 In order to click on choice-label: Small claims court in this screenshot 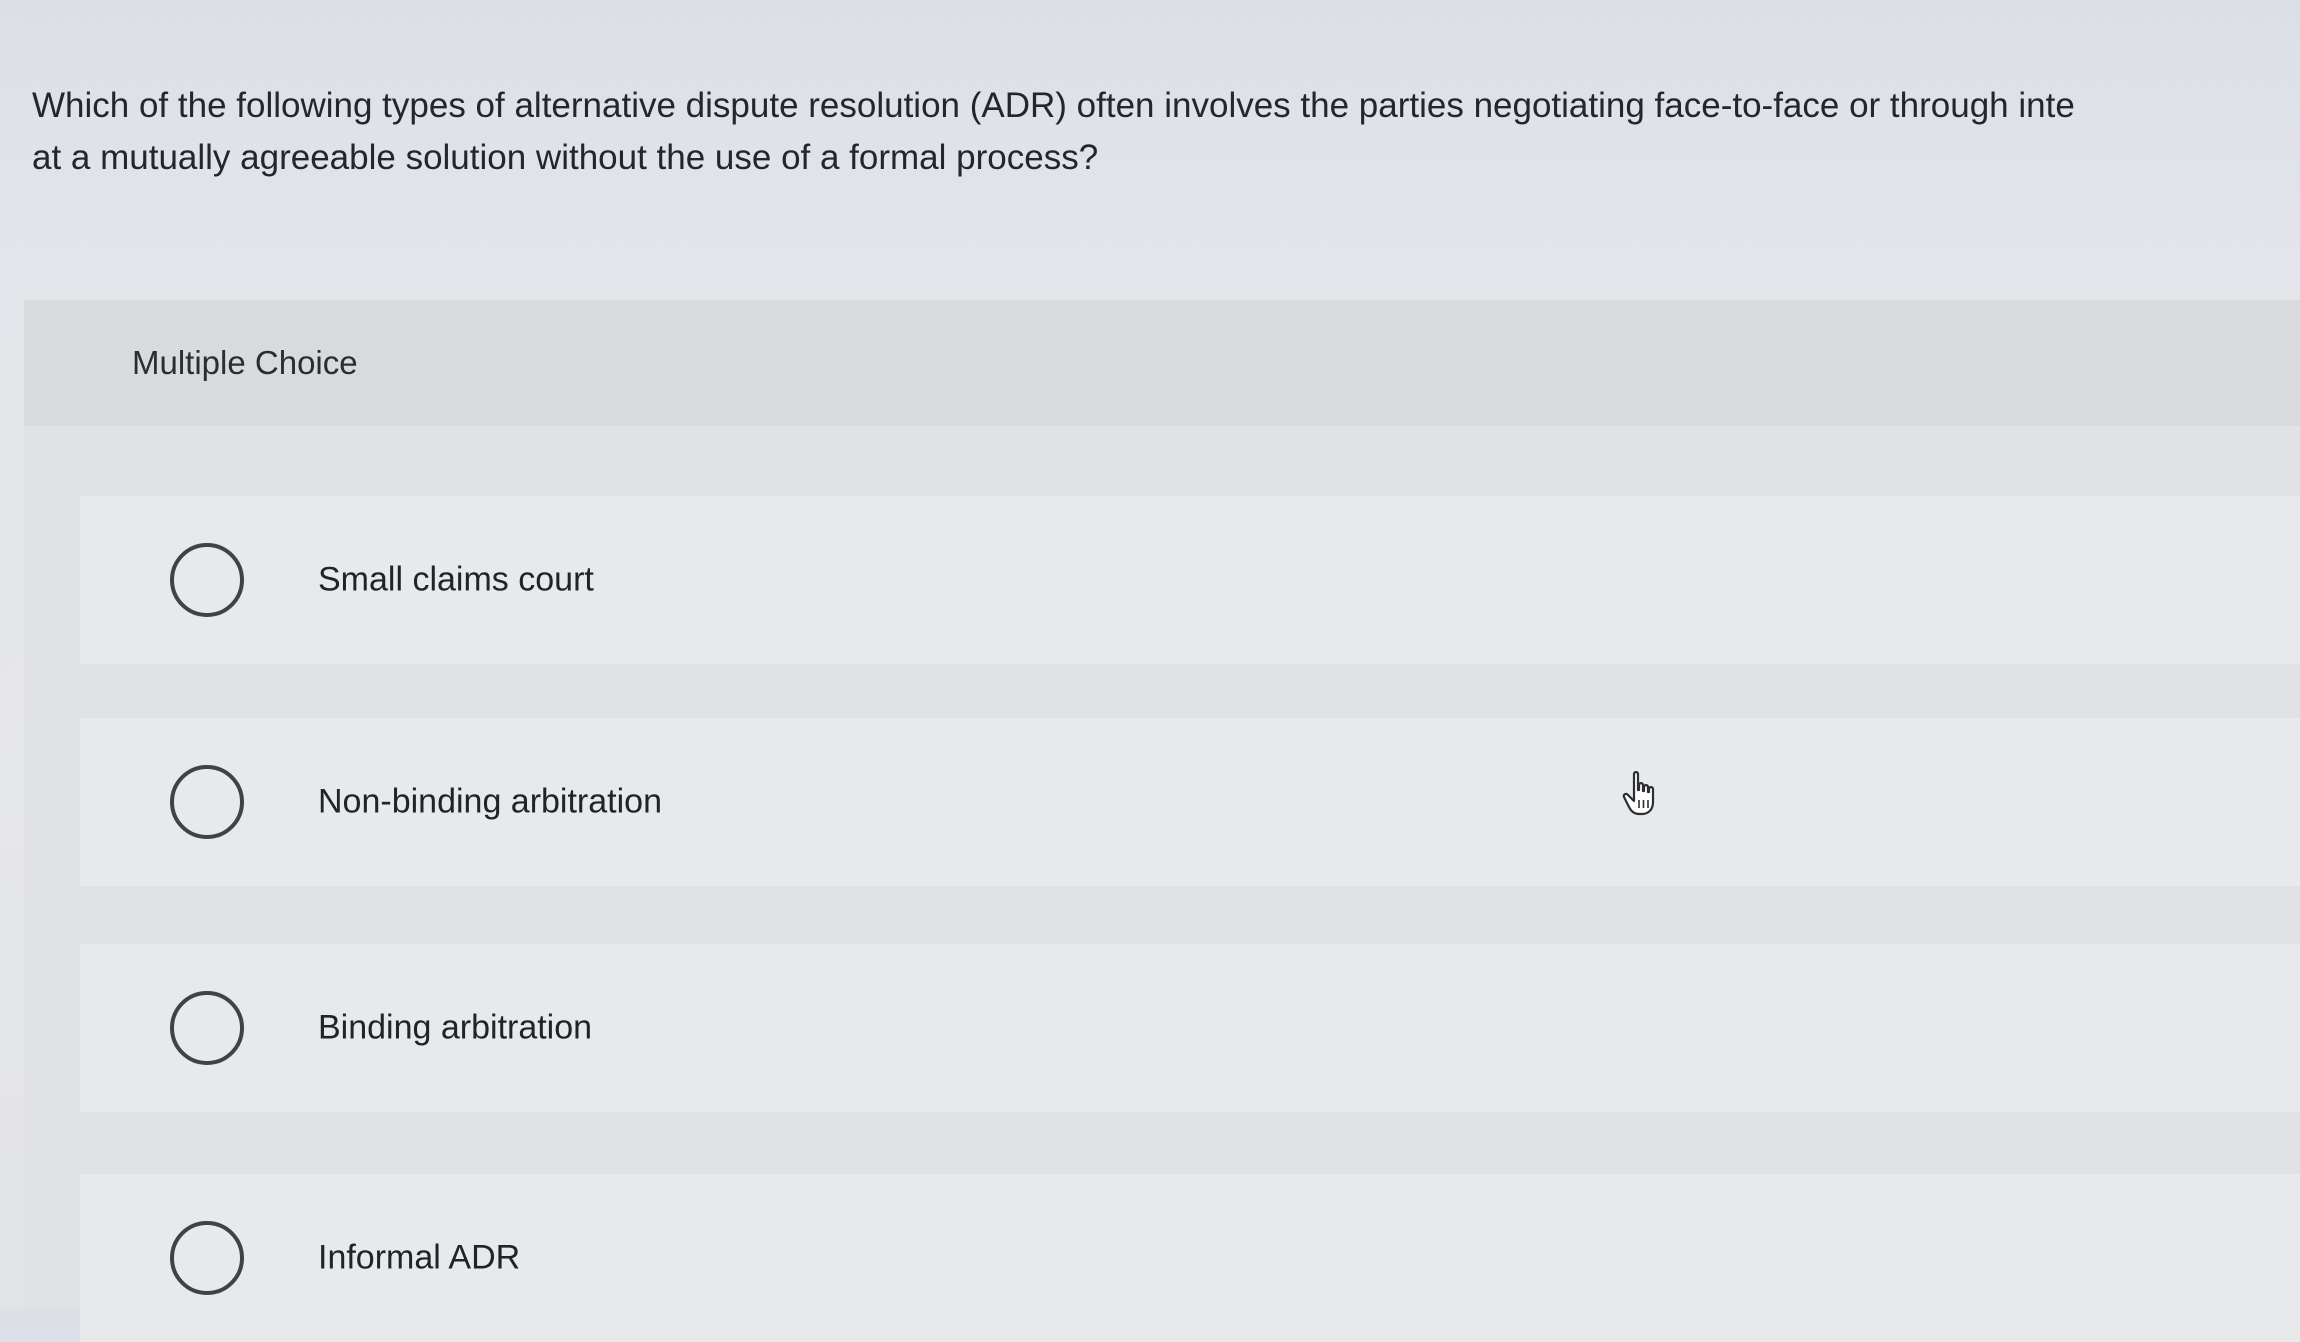, I will do `click(456, 579)`.